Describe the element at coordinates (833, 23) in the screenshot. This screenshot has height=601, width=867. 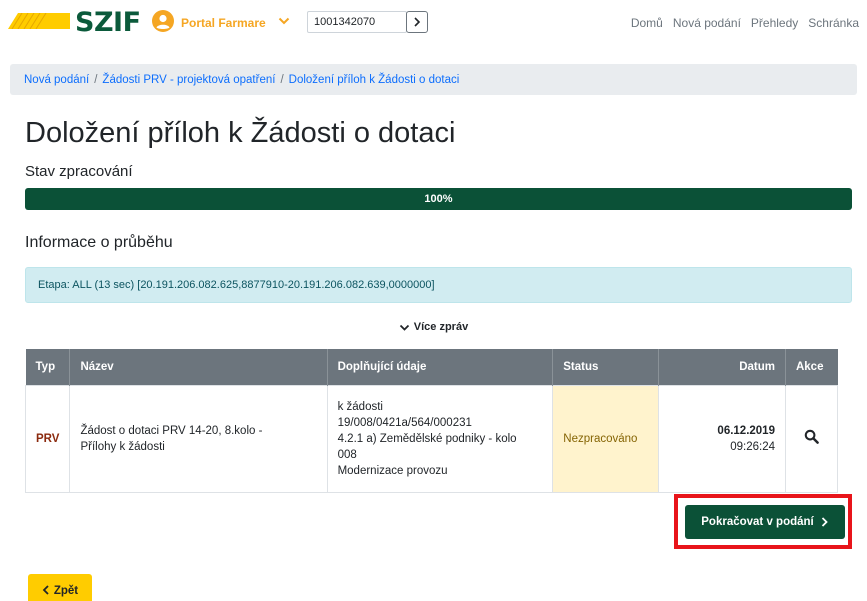
I see `nav-schranka: Schránka` at that location.